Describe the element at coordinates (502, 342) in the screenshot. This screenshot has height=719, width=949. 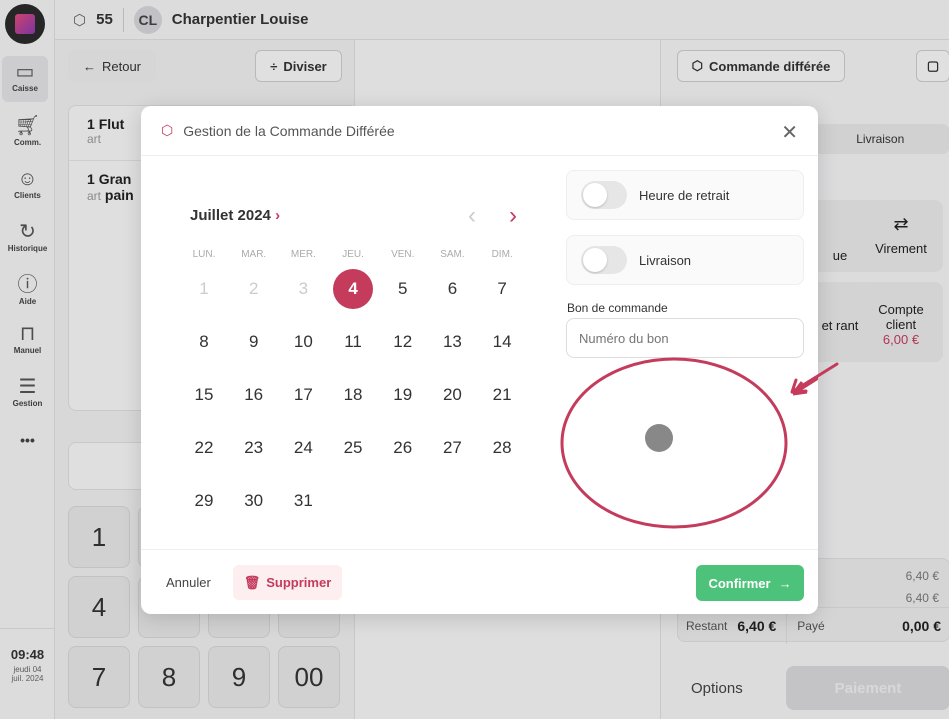
I see `calendar-day: 14` at that location.